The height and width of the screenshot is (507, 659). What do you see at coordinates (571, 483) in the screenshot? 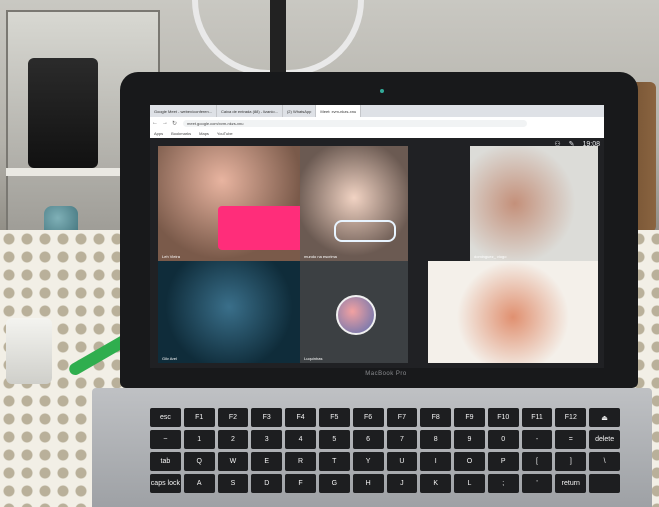
I see `keyboard-key: return` at bounding box center [571, 483].